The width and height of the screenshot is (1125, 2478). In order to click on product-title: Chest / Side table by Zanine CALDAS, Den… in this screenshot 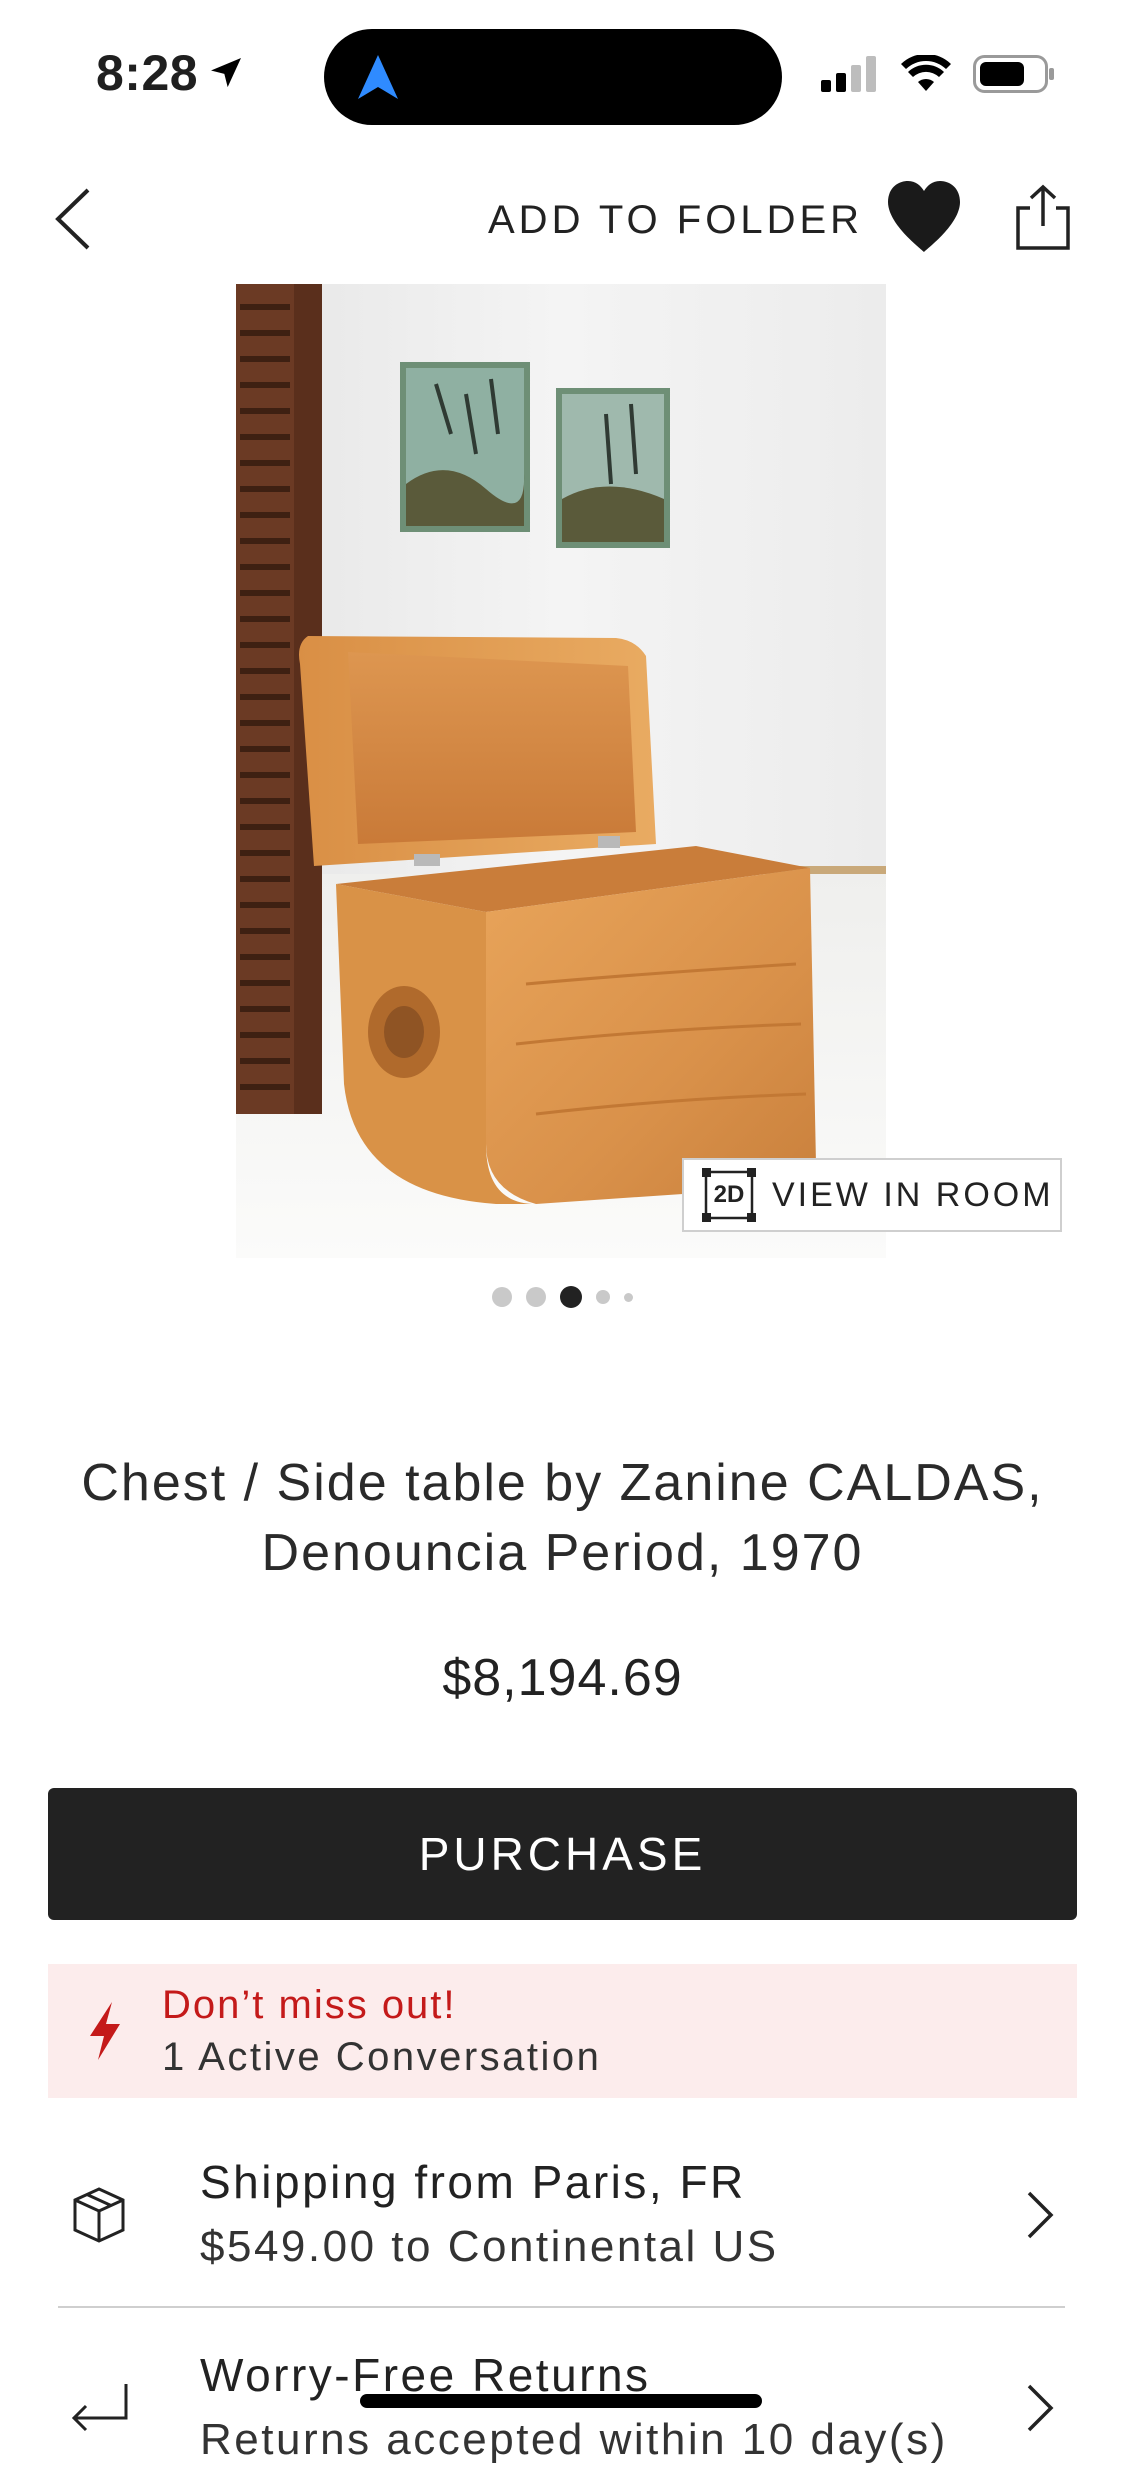, I will do `click(562, 1518)`.